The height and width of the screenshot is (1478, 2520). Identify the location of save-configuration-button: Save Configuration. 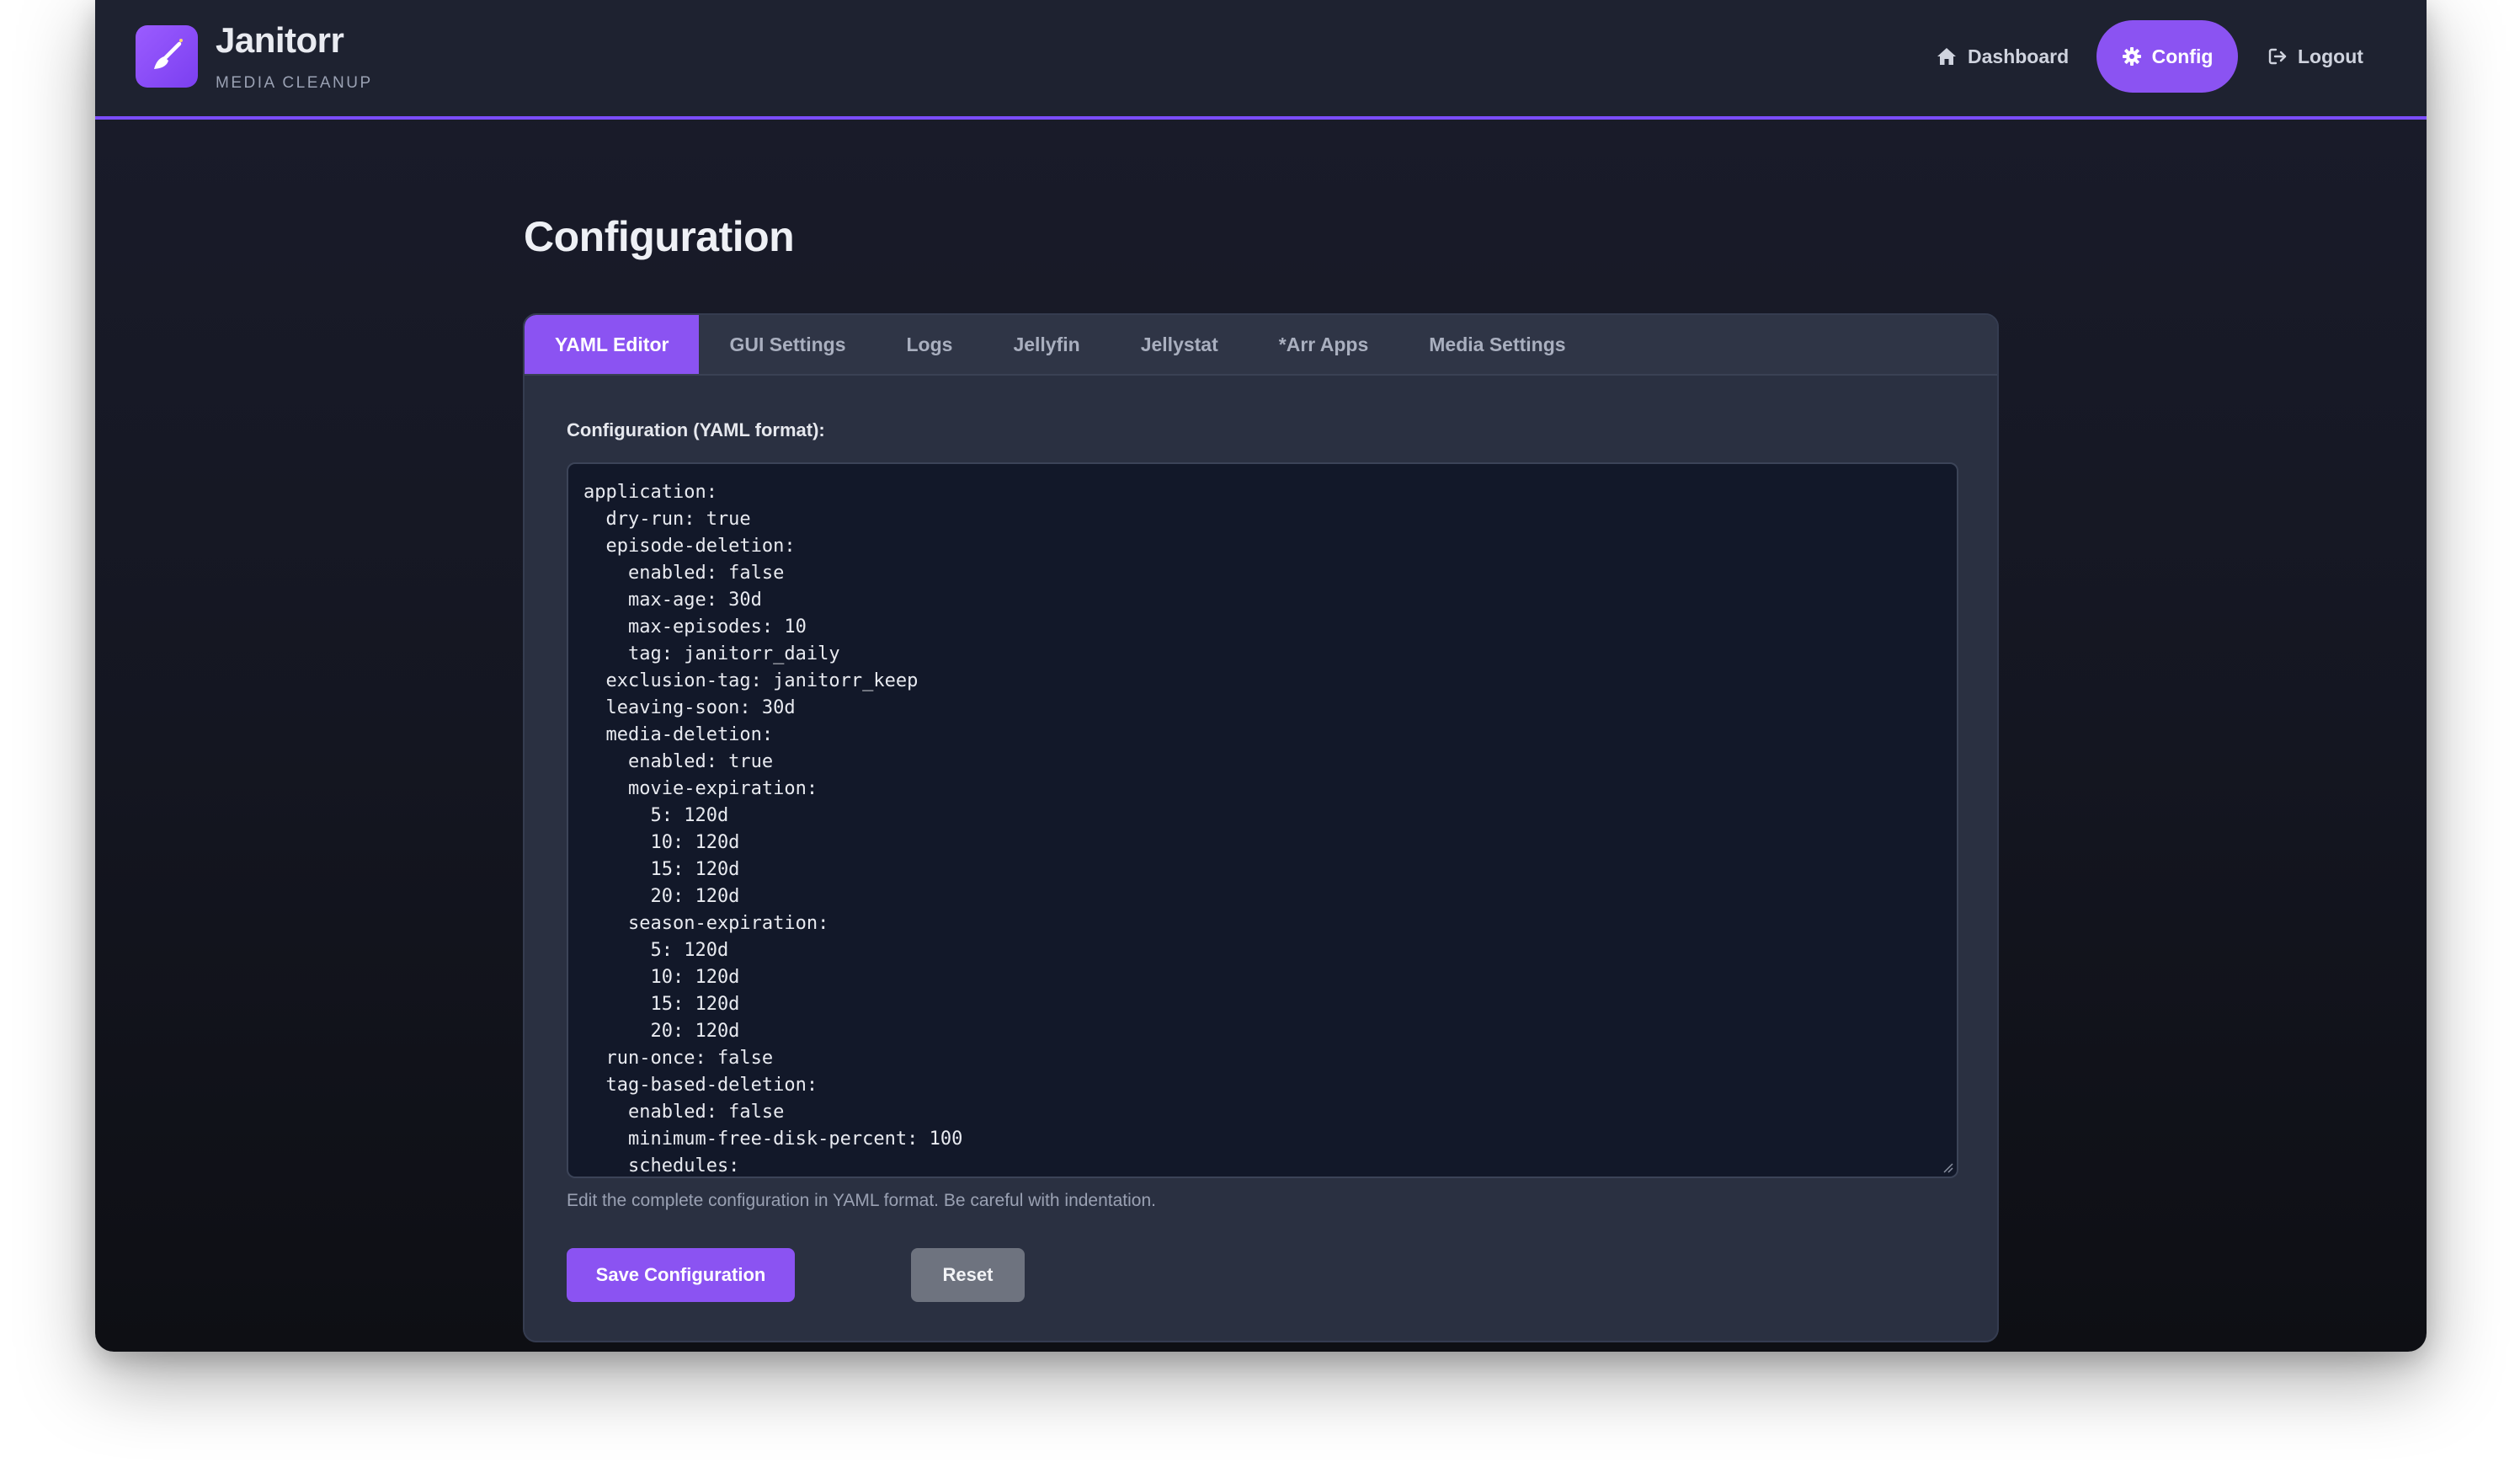
(681, 1275).